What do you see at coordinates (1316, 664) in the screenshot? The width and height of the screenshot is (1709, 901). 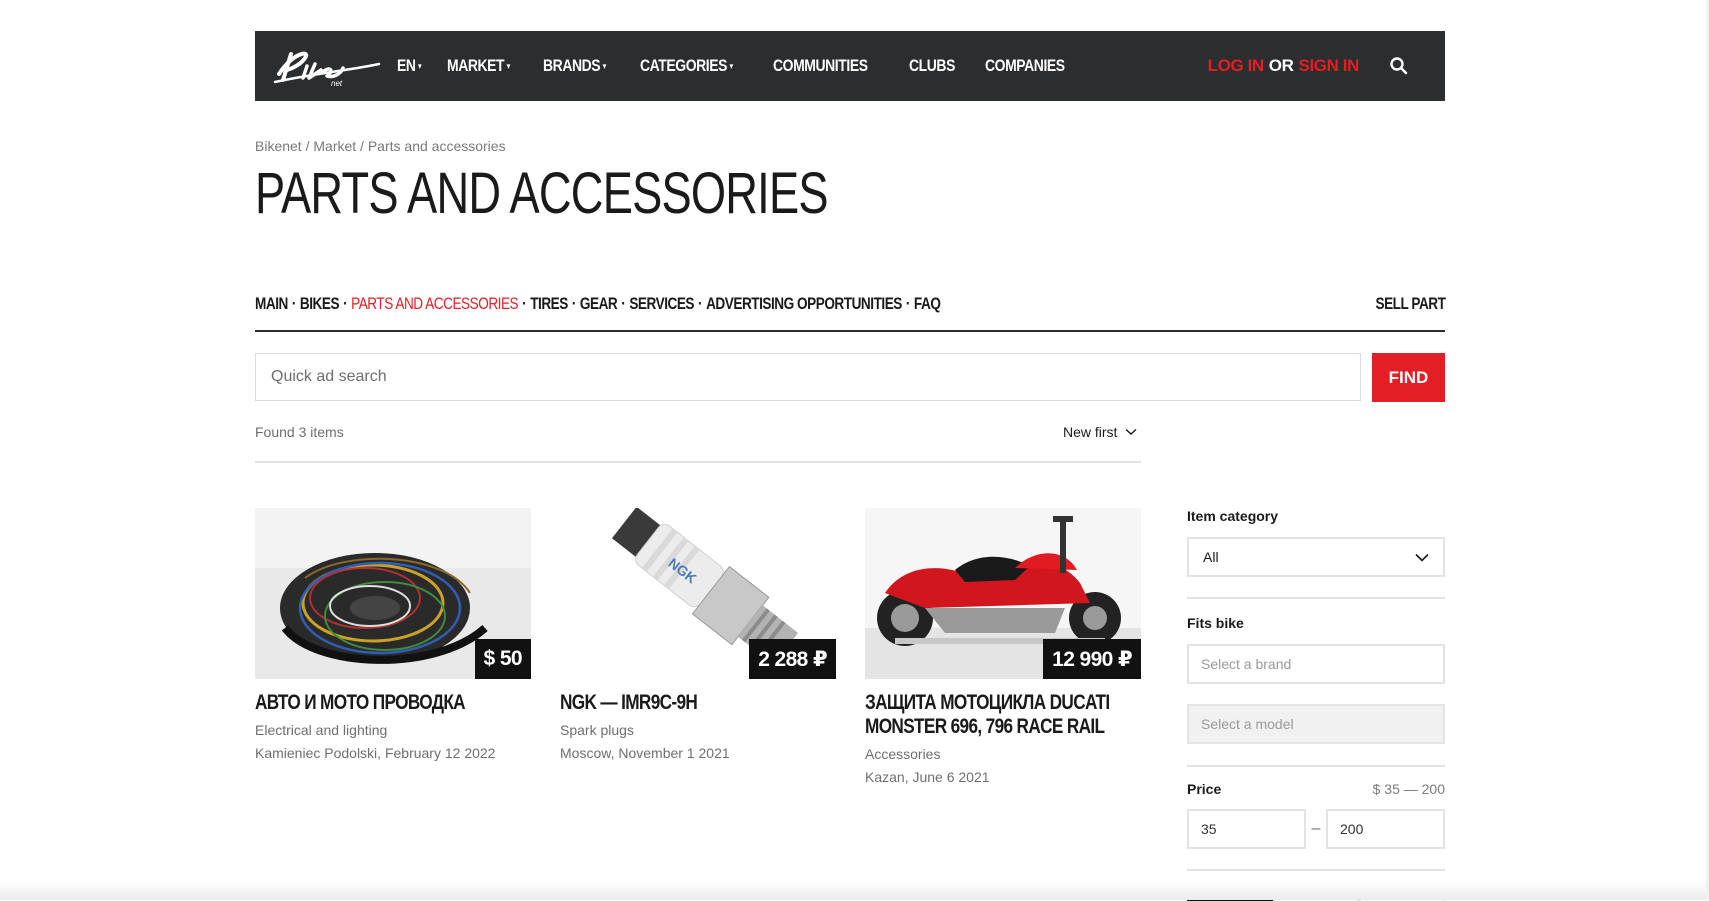 I see `brand-input` at bounding box center [1316, 664].